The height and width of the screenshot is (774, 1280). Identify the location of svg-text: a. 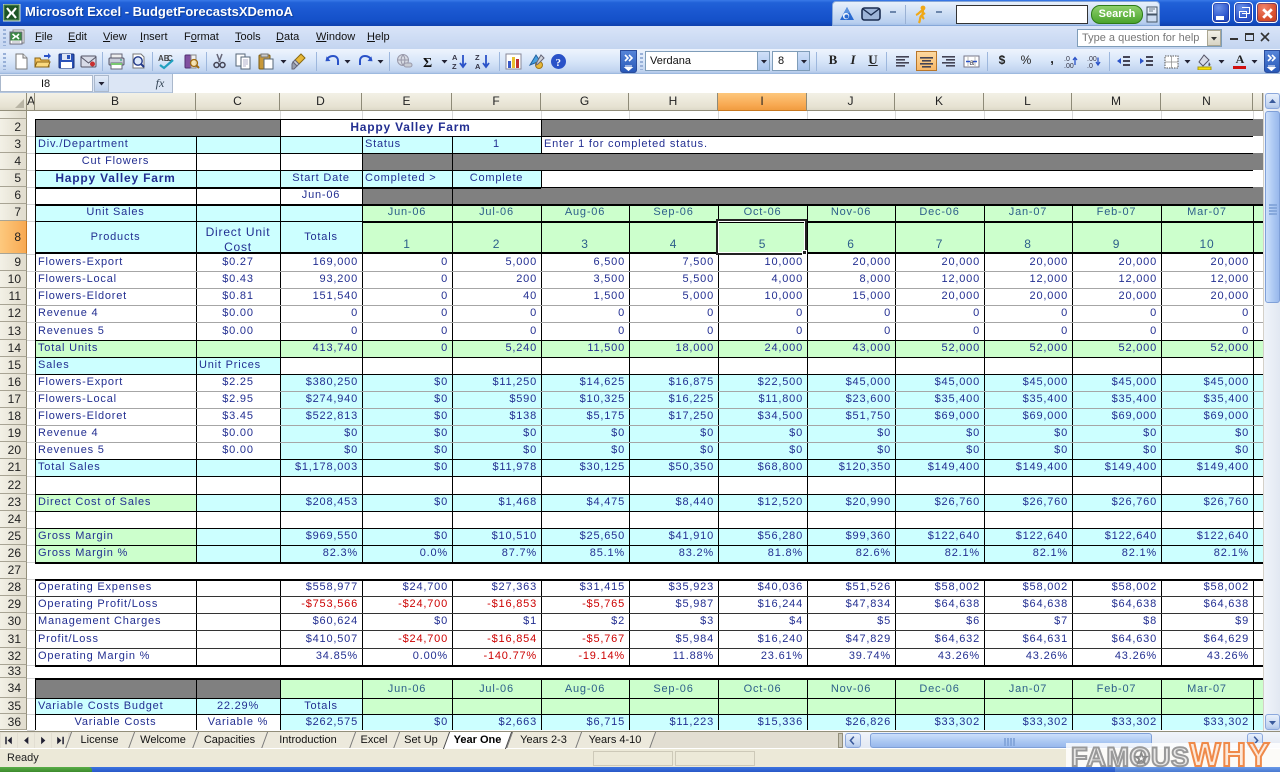
(972, 62).